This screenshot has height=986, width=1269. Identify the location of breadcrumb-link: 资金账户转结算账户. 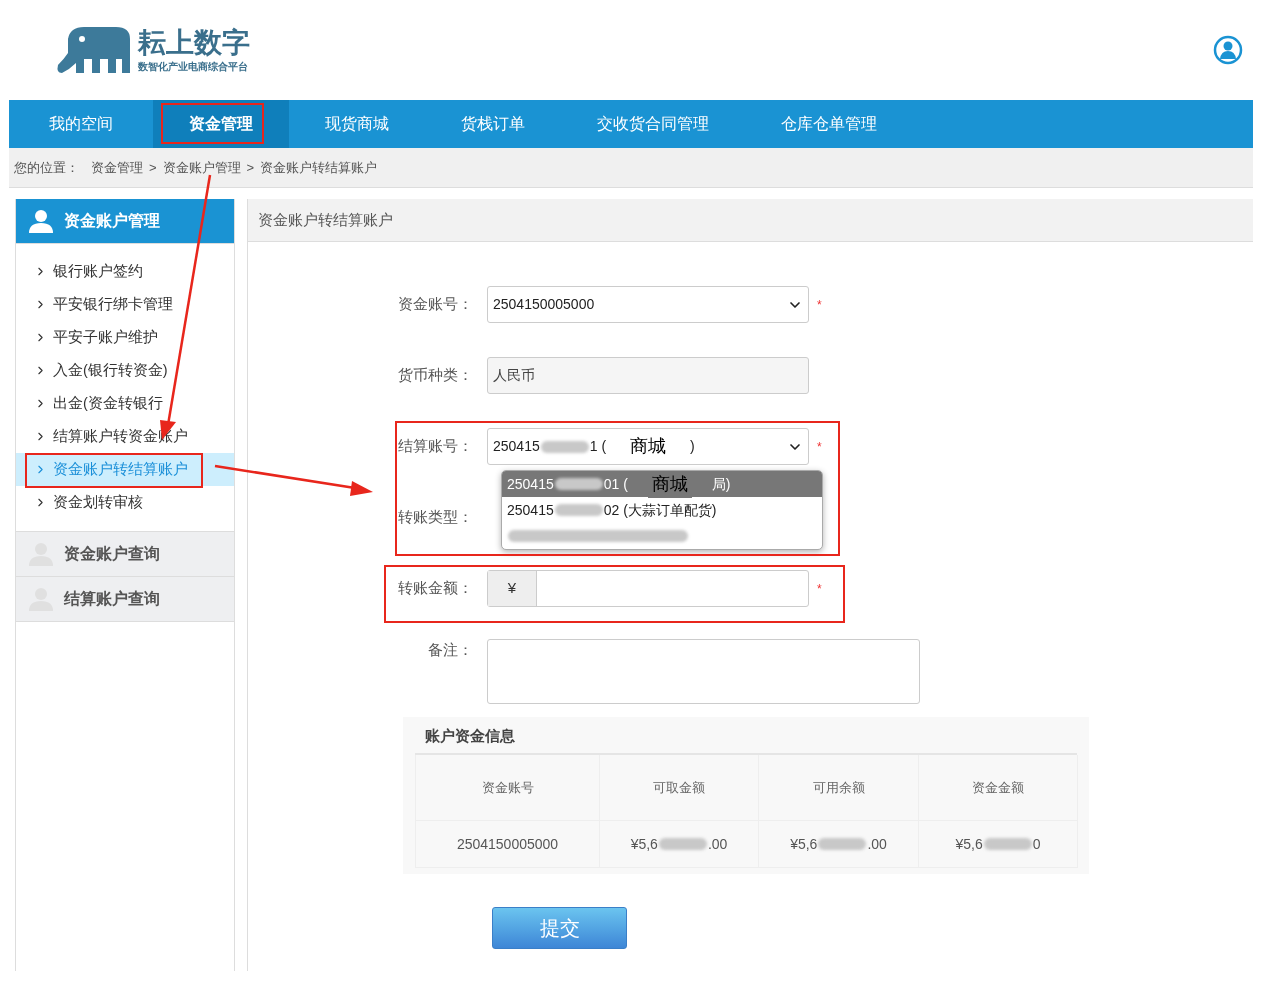
(319, 167).